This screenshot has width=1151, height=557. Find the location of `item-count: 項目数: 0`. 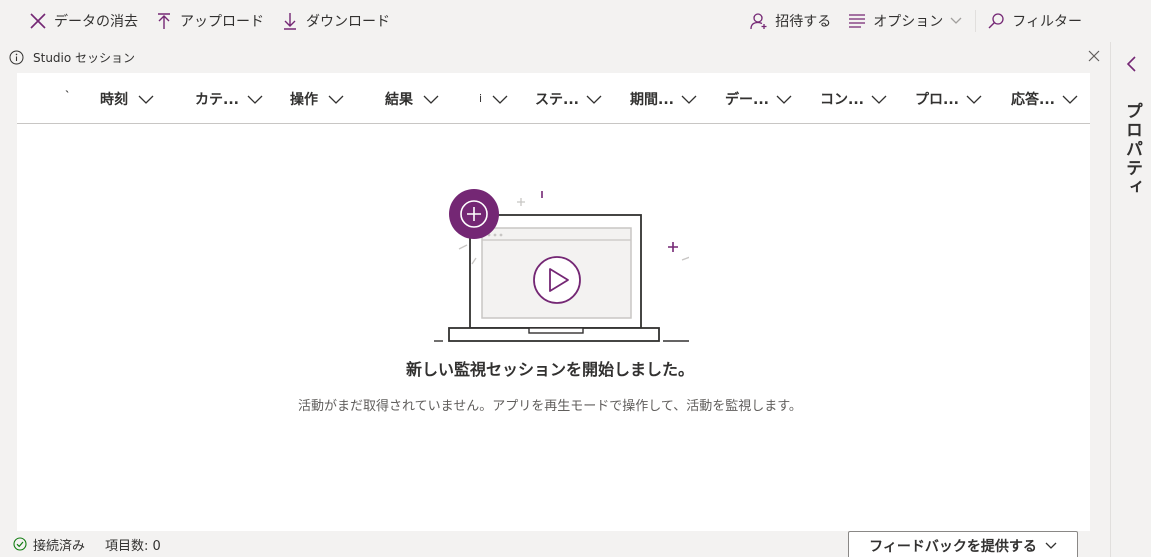

item-count: 項目数: 0 is located at coordinates (133, 546).